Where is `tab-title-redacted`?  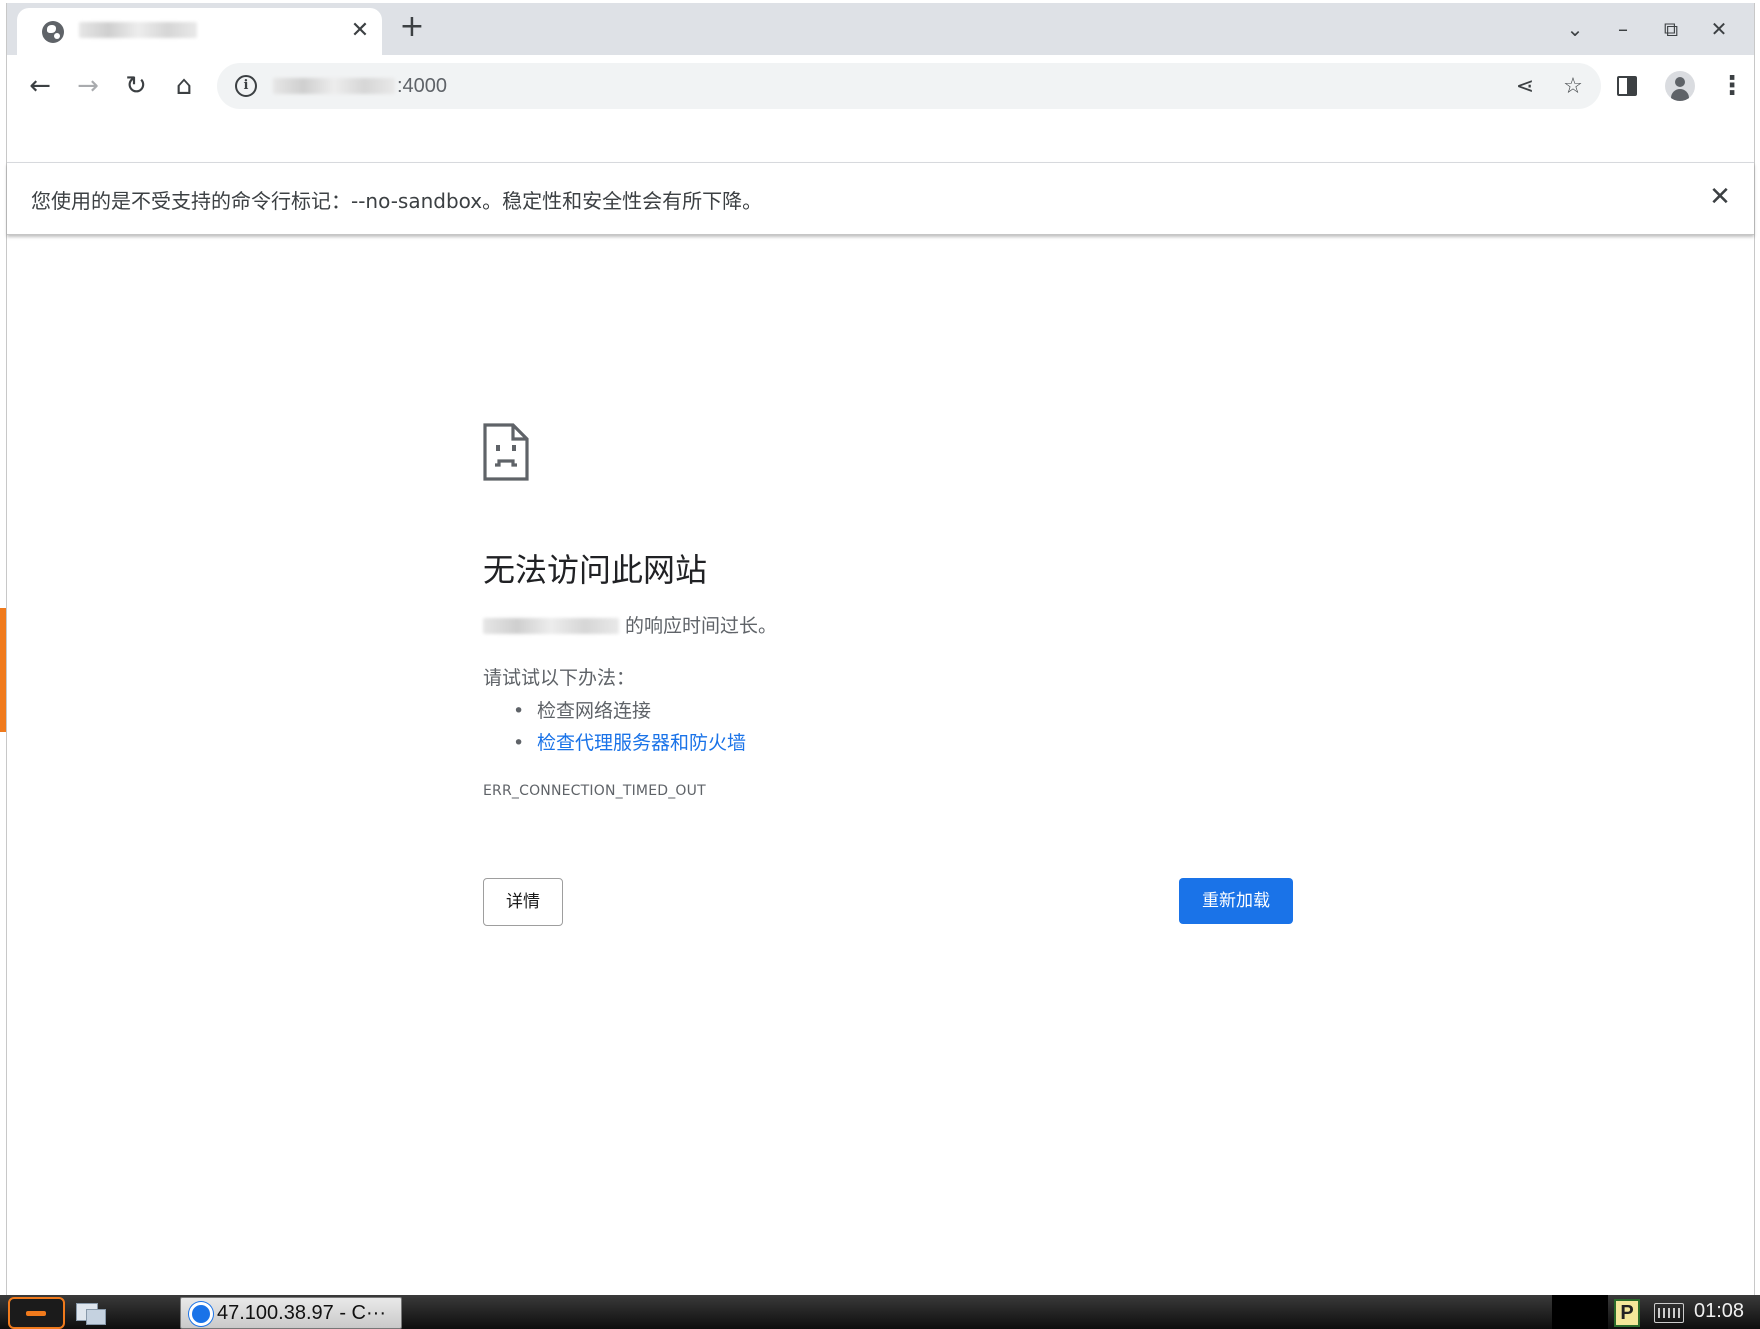
tab-title-redacted is located at coordinates (144, 32).